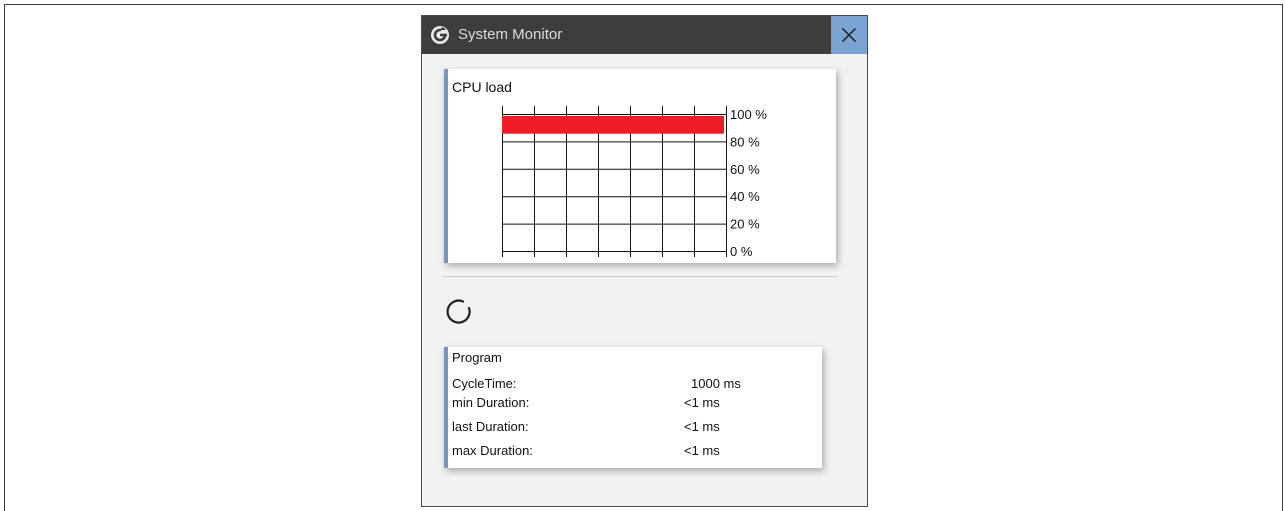  What do you see at coordinates (635, 427) in the screenshot?
I see `last-duration-row: last Duration: <1 ms` at bounding box center [635, 427].